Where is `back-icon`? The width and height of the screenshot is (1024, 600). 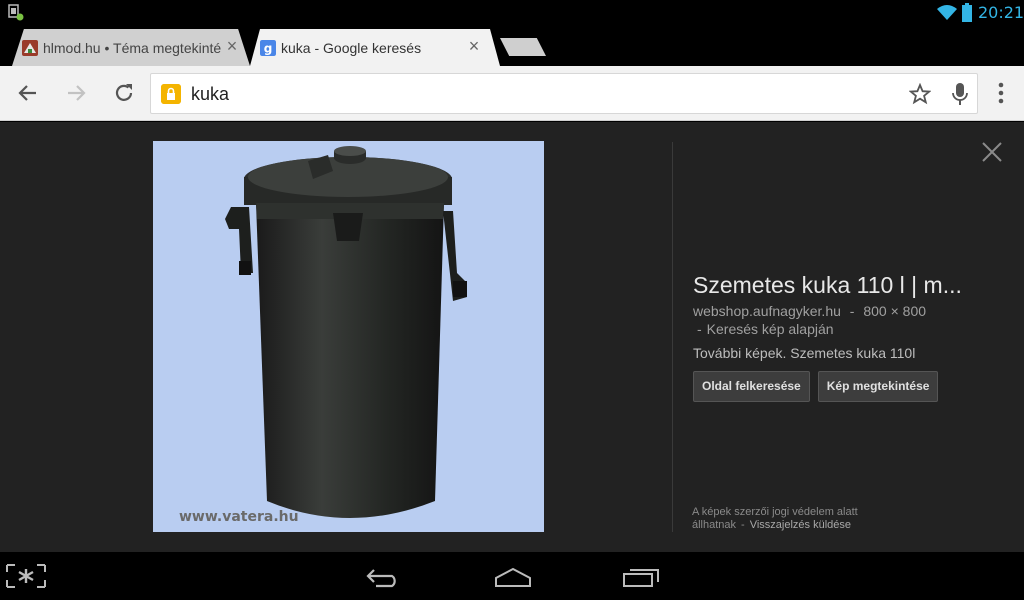 back-icon is located at coordinates (384, 577).